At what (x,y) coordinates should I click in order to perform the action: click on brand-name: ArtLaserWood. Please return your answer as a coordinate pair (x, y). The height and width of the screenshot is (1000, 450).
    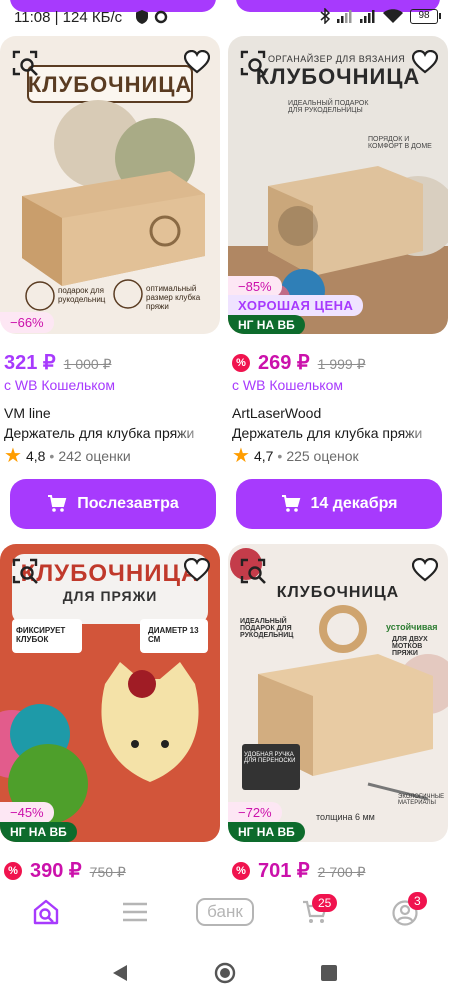
    Looking at the image, I should click on (277, 413).